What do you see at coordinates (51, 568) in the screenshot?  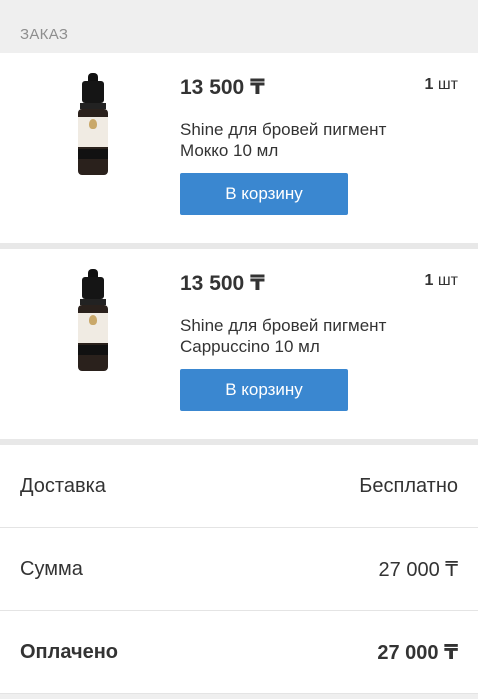 I see `sum-label: Сумма` at bounding box center [51, 568].